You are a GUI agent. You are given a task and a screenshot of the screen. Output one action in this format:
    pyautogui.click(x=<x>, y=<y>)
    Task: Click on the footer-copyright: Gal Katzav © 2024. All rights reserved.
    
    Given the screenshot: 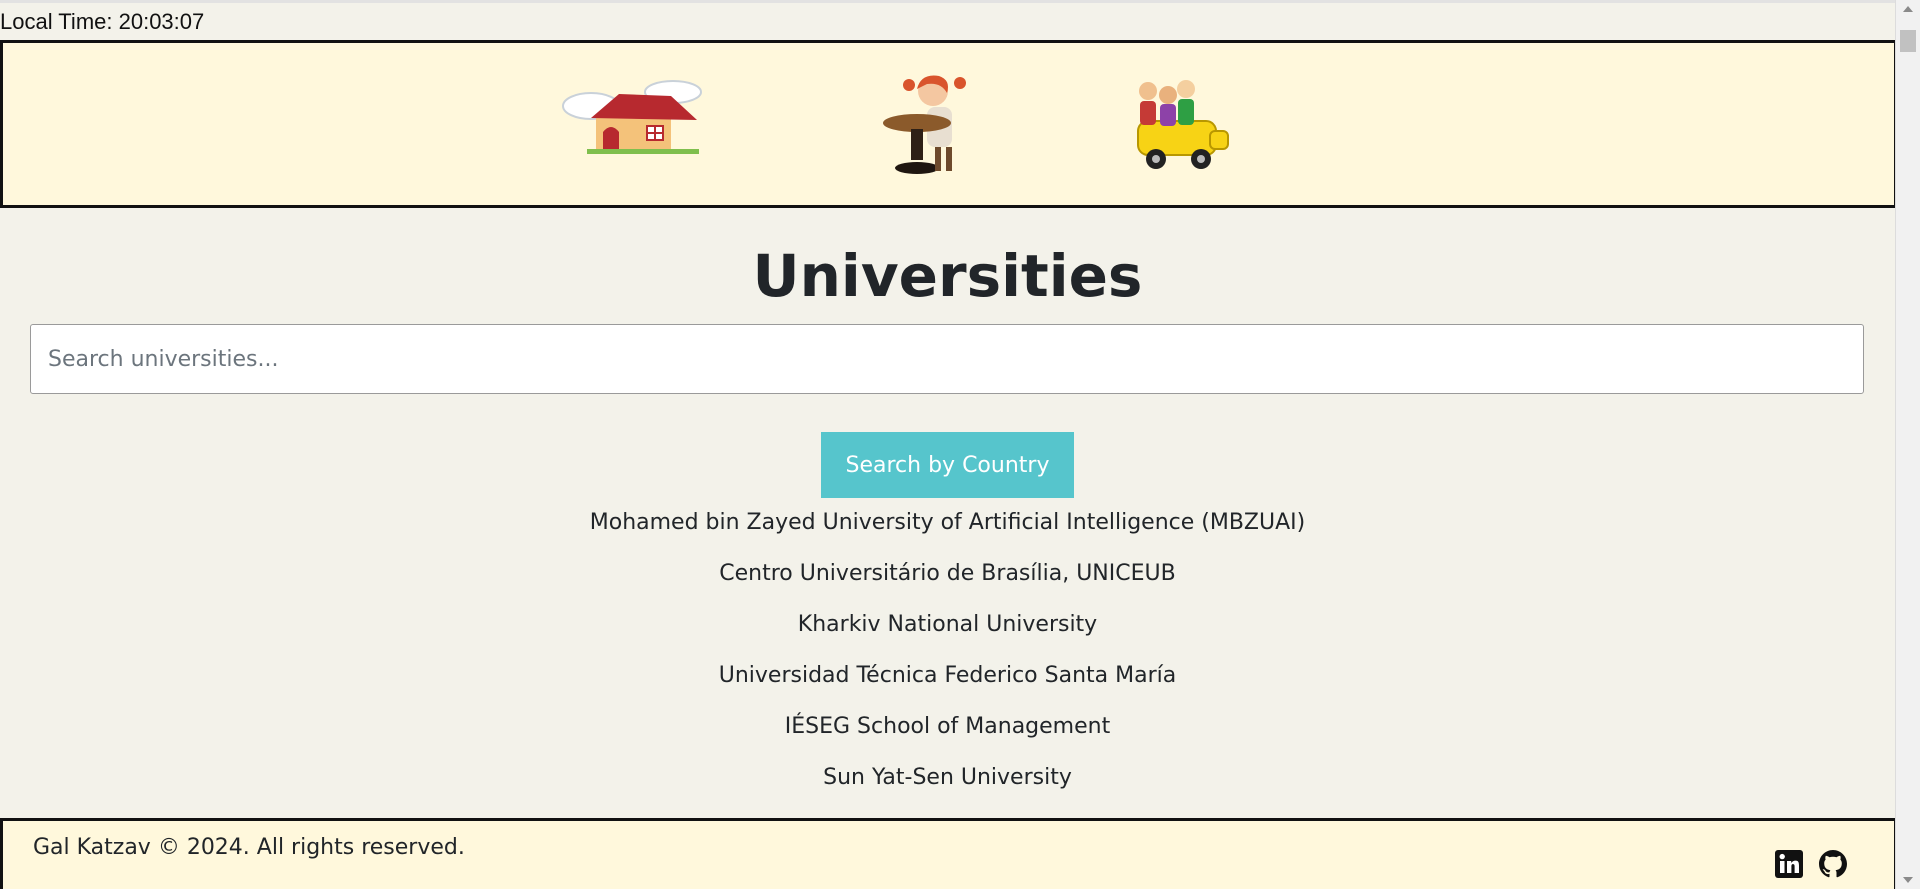 What is the action you would take?
    pyautogui.click(x=249, y=847)
    